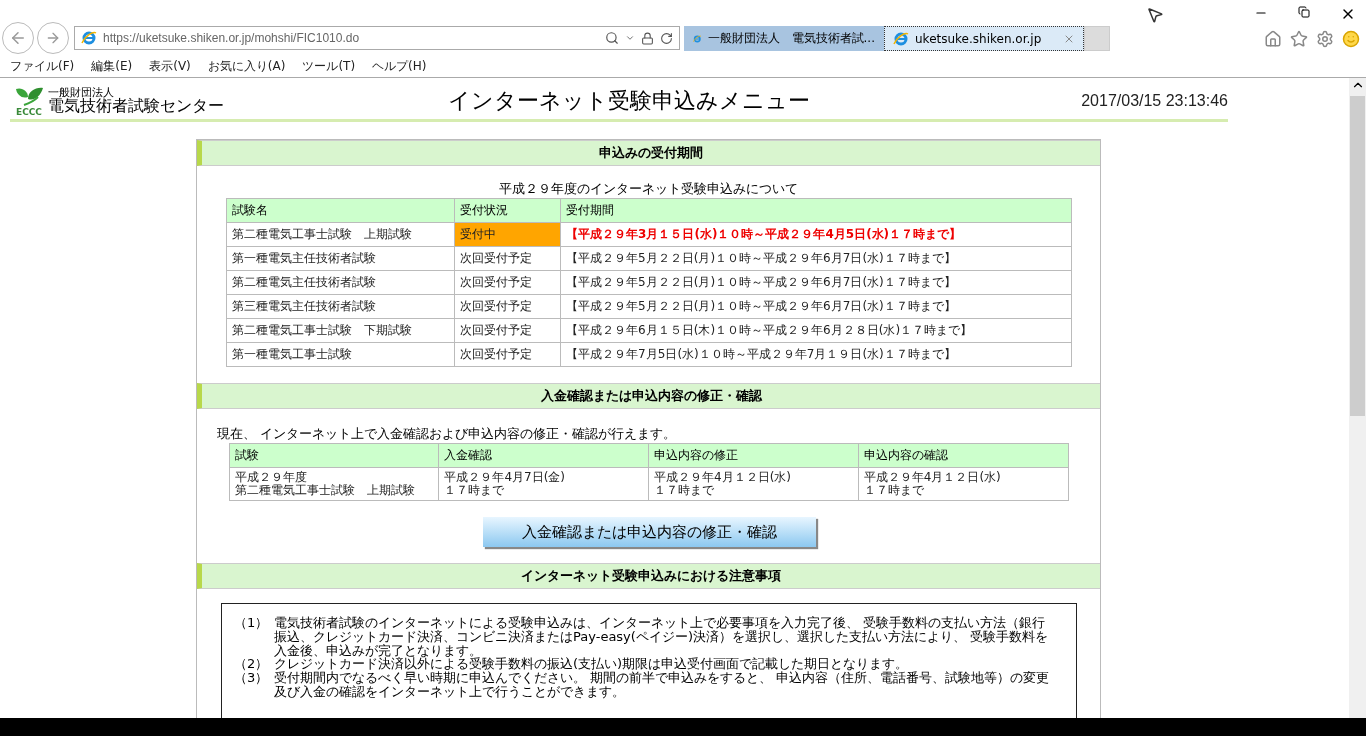 The width and height of the screenshot is (1366, 736). What do you see at coordinates (612, 38) in the screenshot?
I see `search-icon` at bounding box center [612, 38].